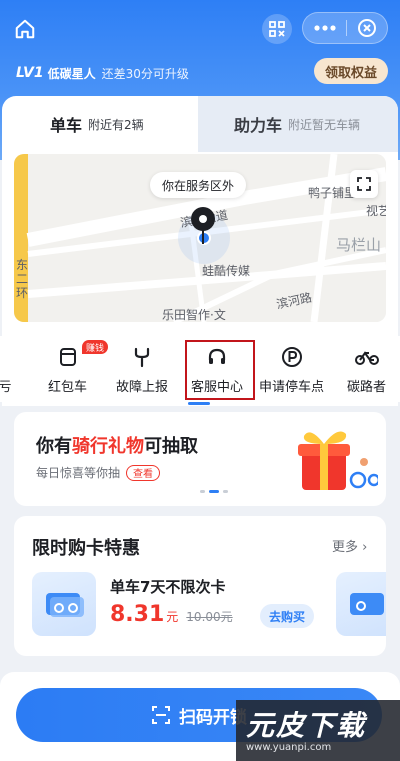  I want to click on map-label: 蛙酷传媒, so click(226, 271).